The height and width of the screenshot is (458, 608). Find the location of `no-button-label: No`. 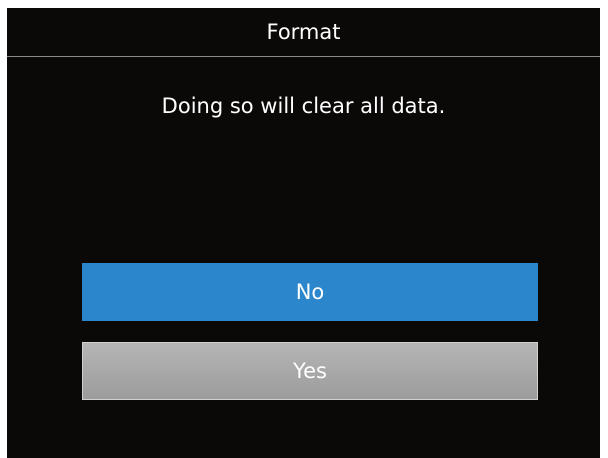

no-button-label: No is located at coordinates (310, 292).